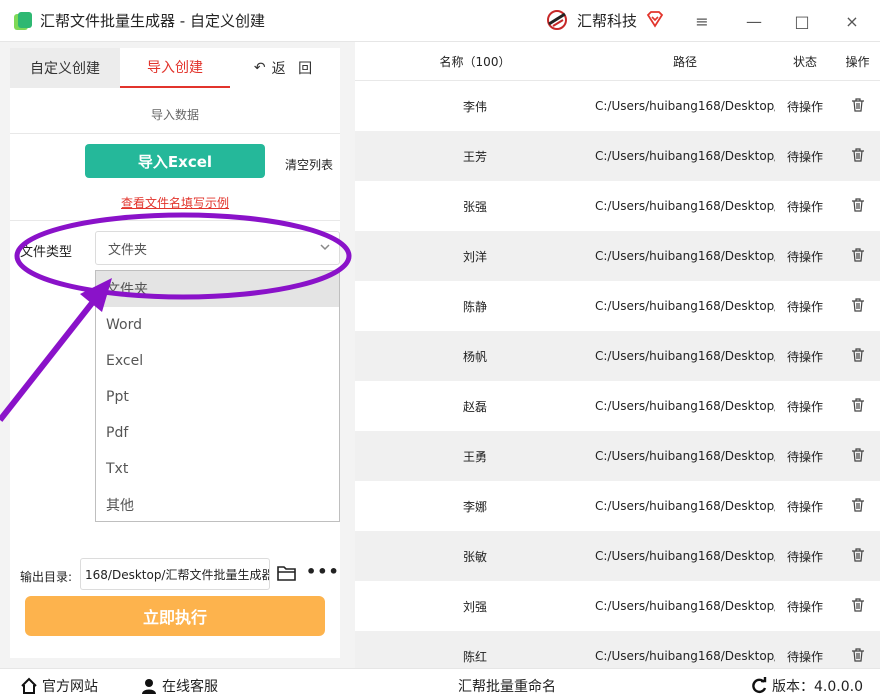  What do you see at coordinates (259, 68) in the screenshot?
I see `back-arrow-icon: ↶` at bounding box center [259, 68].